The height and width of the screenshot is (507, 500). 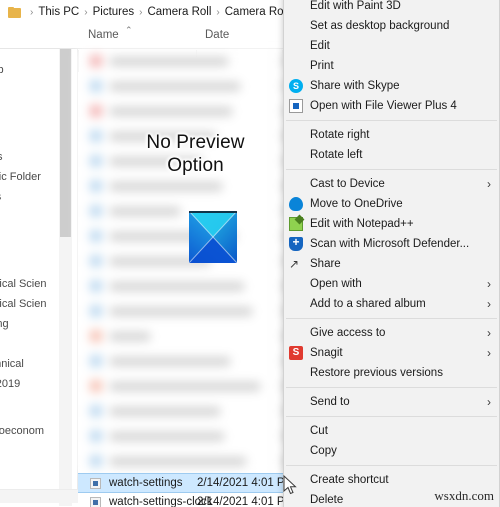 What do you see at coordinates (2, 70) in the screenshot?
I see `nav-item: cHub` at bounding box center [2, 70].